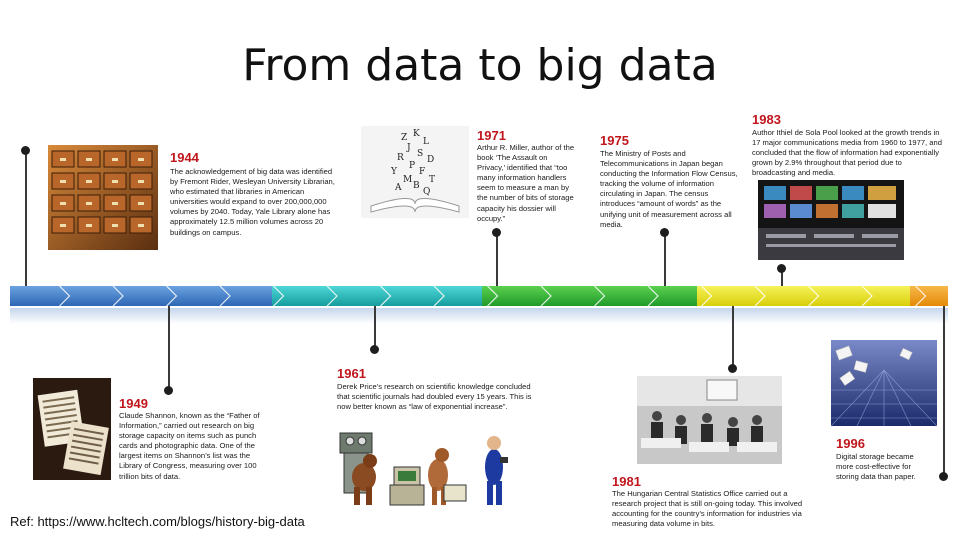 The width and height of the screenshot is (960, 540). Describe the element at coordinates (407, 180) in the screenshot. I see `svg-text: M` at that location.